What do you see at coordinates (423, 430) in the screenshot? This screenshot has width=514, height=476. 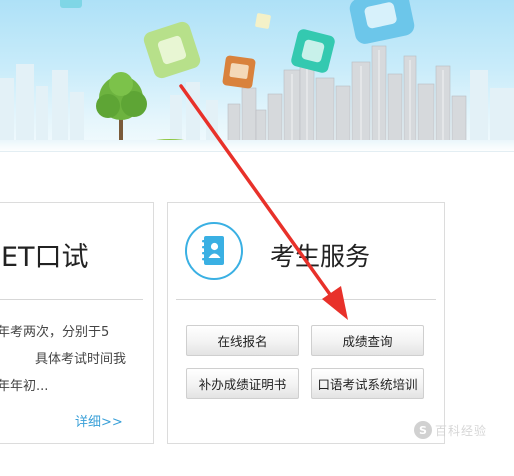 I see `watermark-badge: S` at bounding box center [423, 430].